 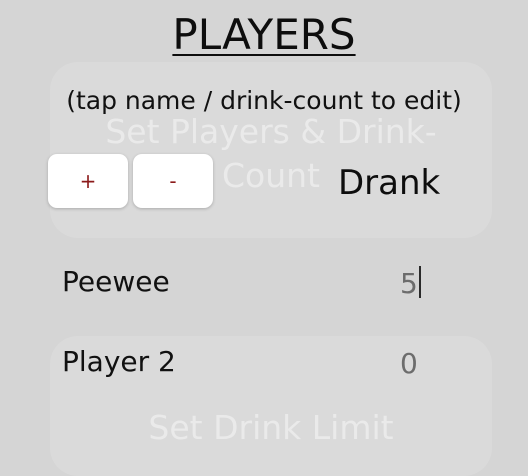 What do you see at coordinates (264, 362) in the screenshot?
I see `player-row: Player 2 0` at bounding box center [264, 362].